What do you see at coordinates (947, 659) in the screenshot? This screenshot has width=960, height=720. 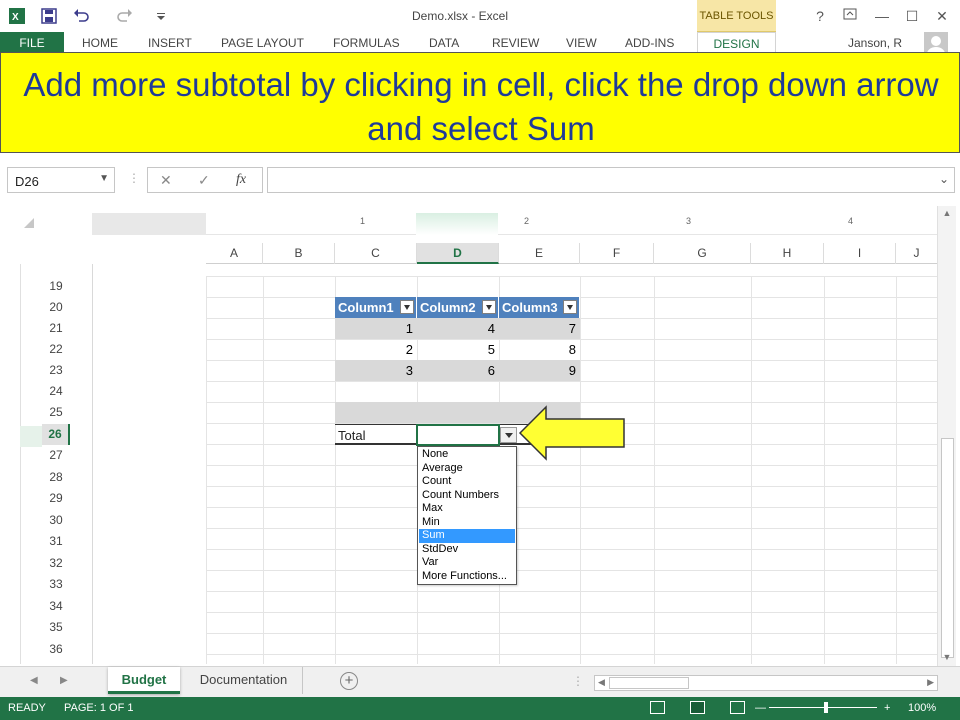 I see `scroll-down-icon: ▼` at bounding box center [947, 659].